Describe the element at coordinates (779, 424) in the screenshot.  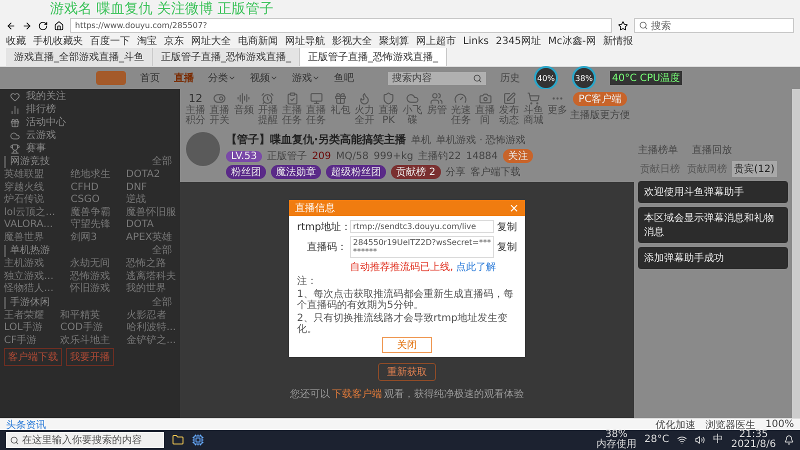
I see `zoom-level: 100%` at that location.